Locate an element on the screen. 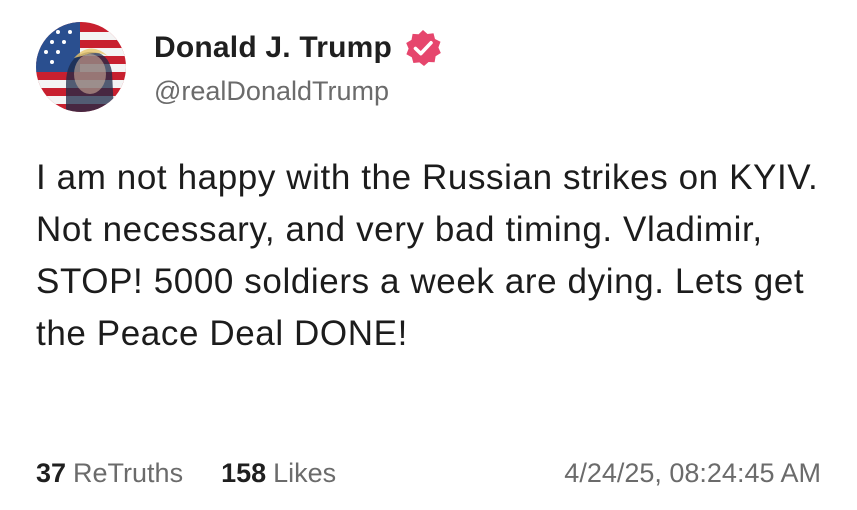 The image size is (857, 510). retruths-label: ReTruths is located at coordinates (128, 473).